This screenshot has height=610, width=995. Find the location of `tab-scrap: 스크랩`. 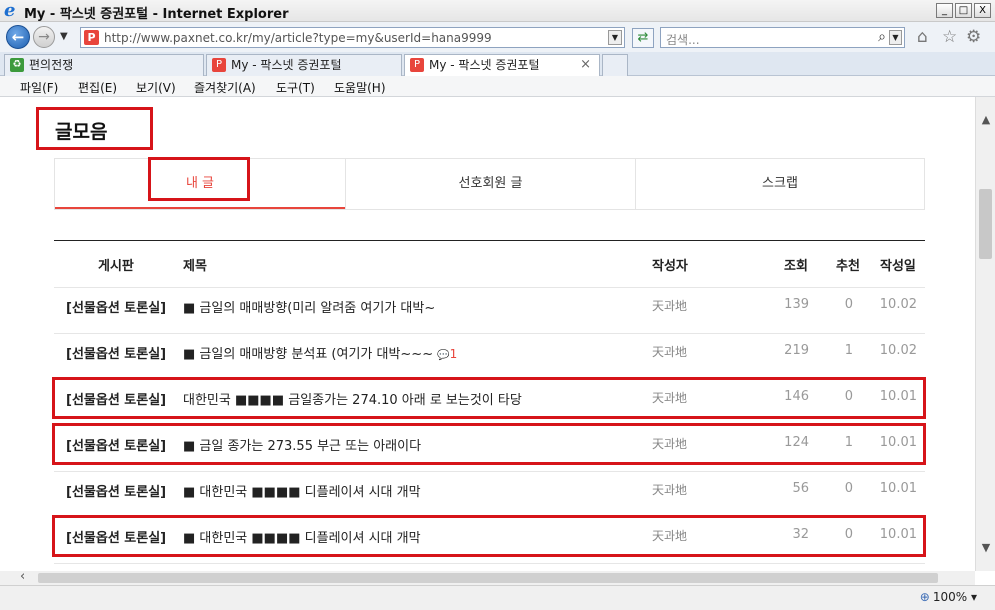

tab-scrap: 스크랩 is located at coordinates (779, 184).